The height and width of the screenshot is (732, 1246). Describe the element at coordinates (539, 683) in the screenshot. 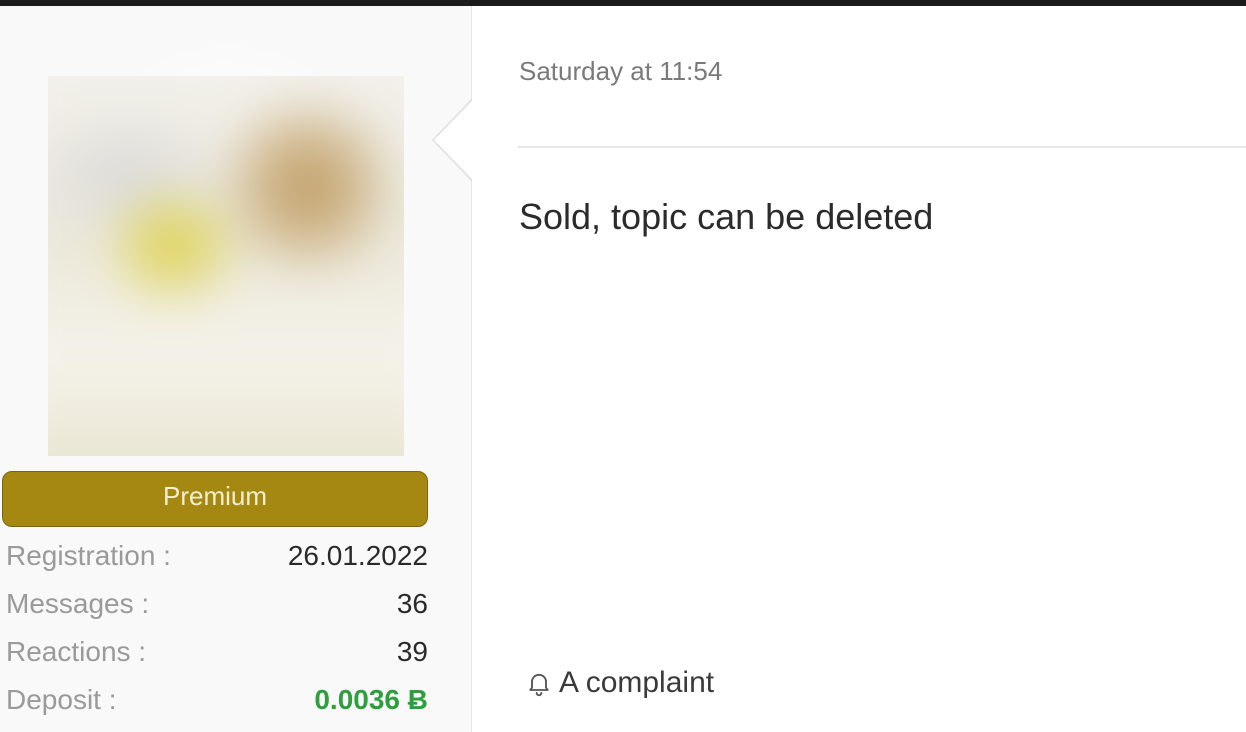

I see `bell-icon` at that location.